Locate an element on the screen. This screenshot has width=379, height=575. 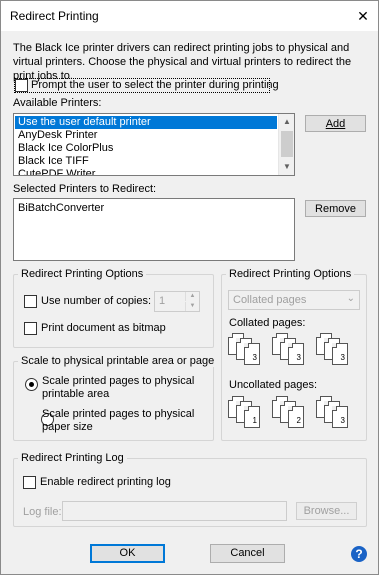
ok-button: OK is located at coordinates (127, 553).